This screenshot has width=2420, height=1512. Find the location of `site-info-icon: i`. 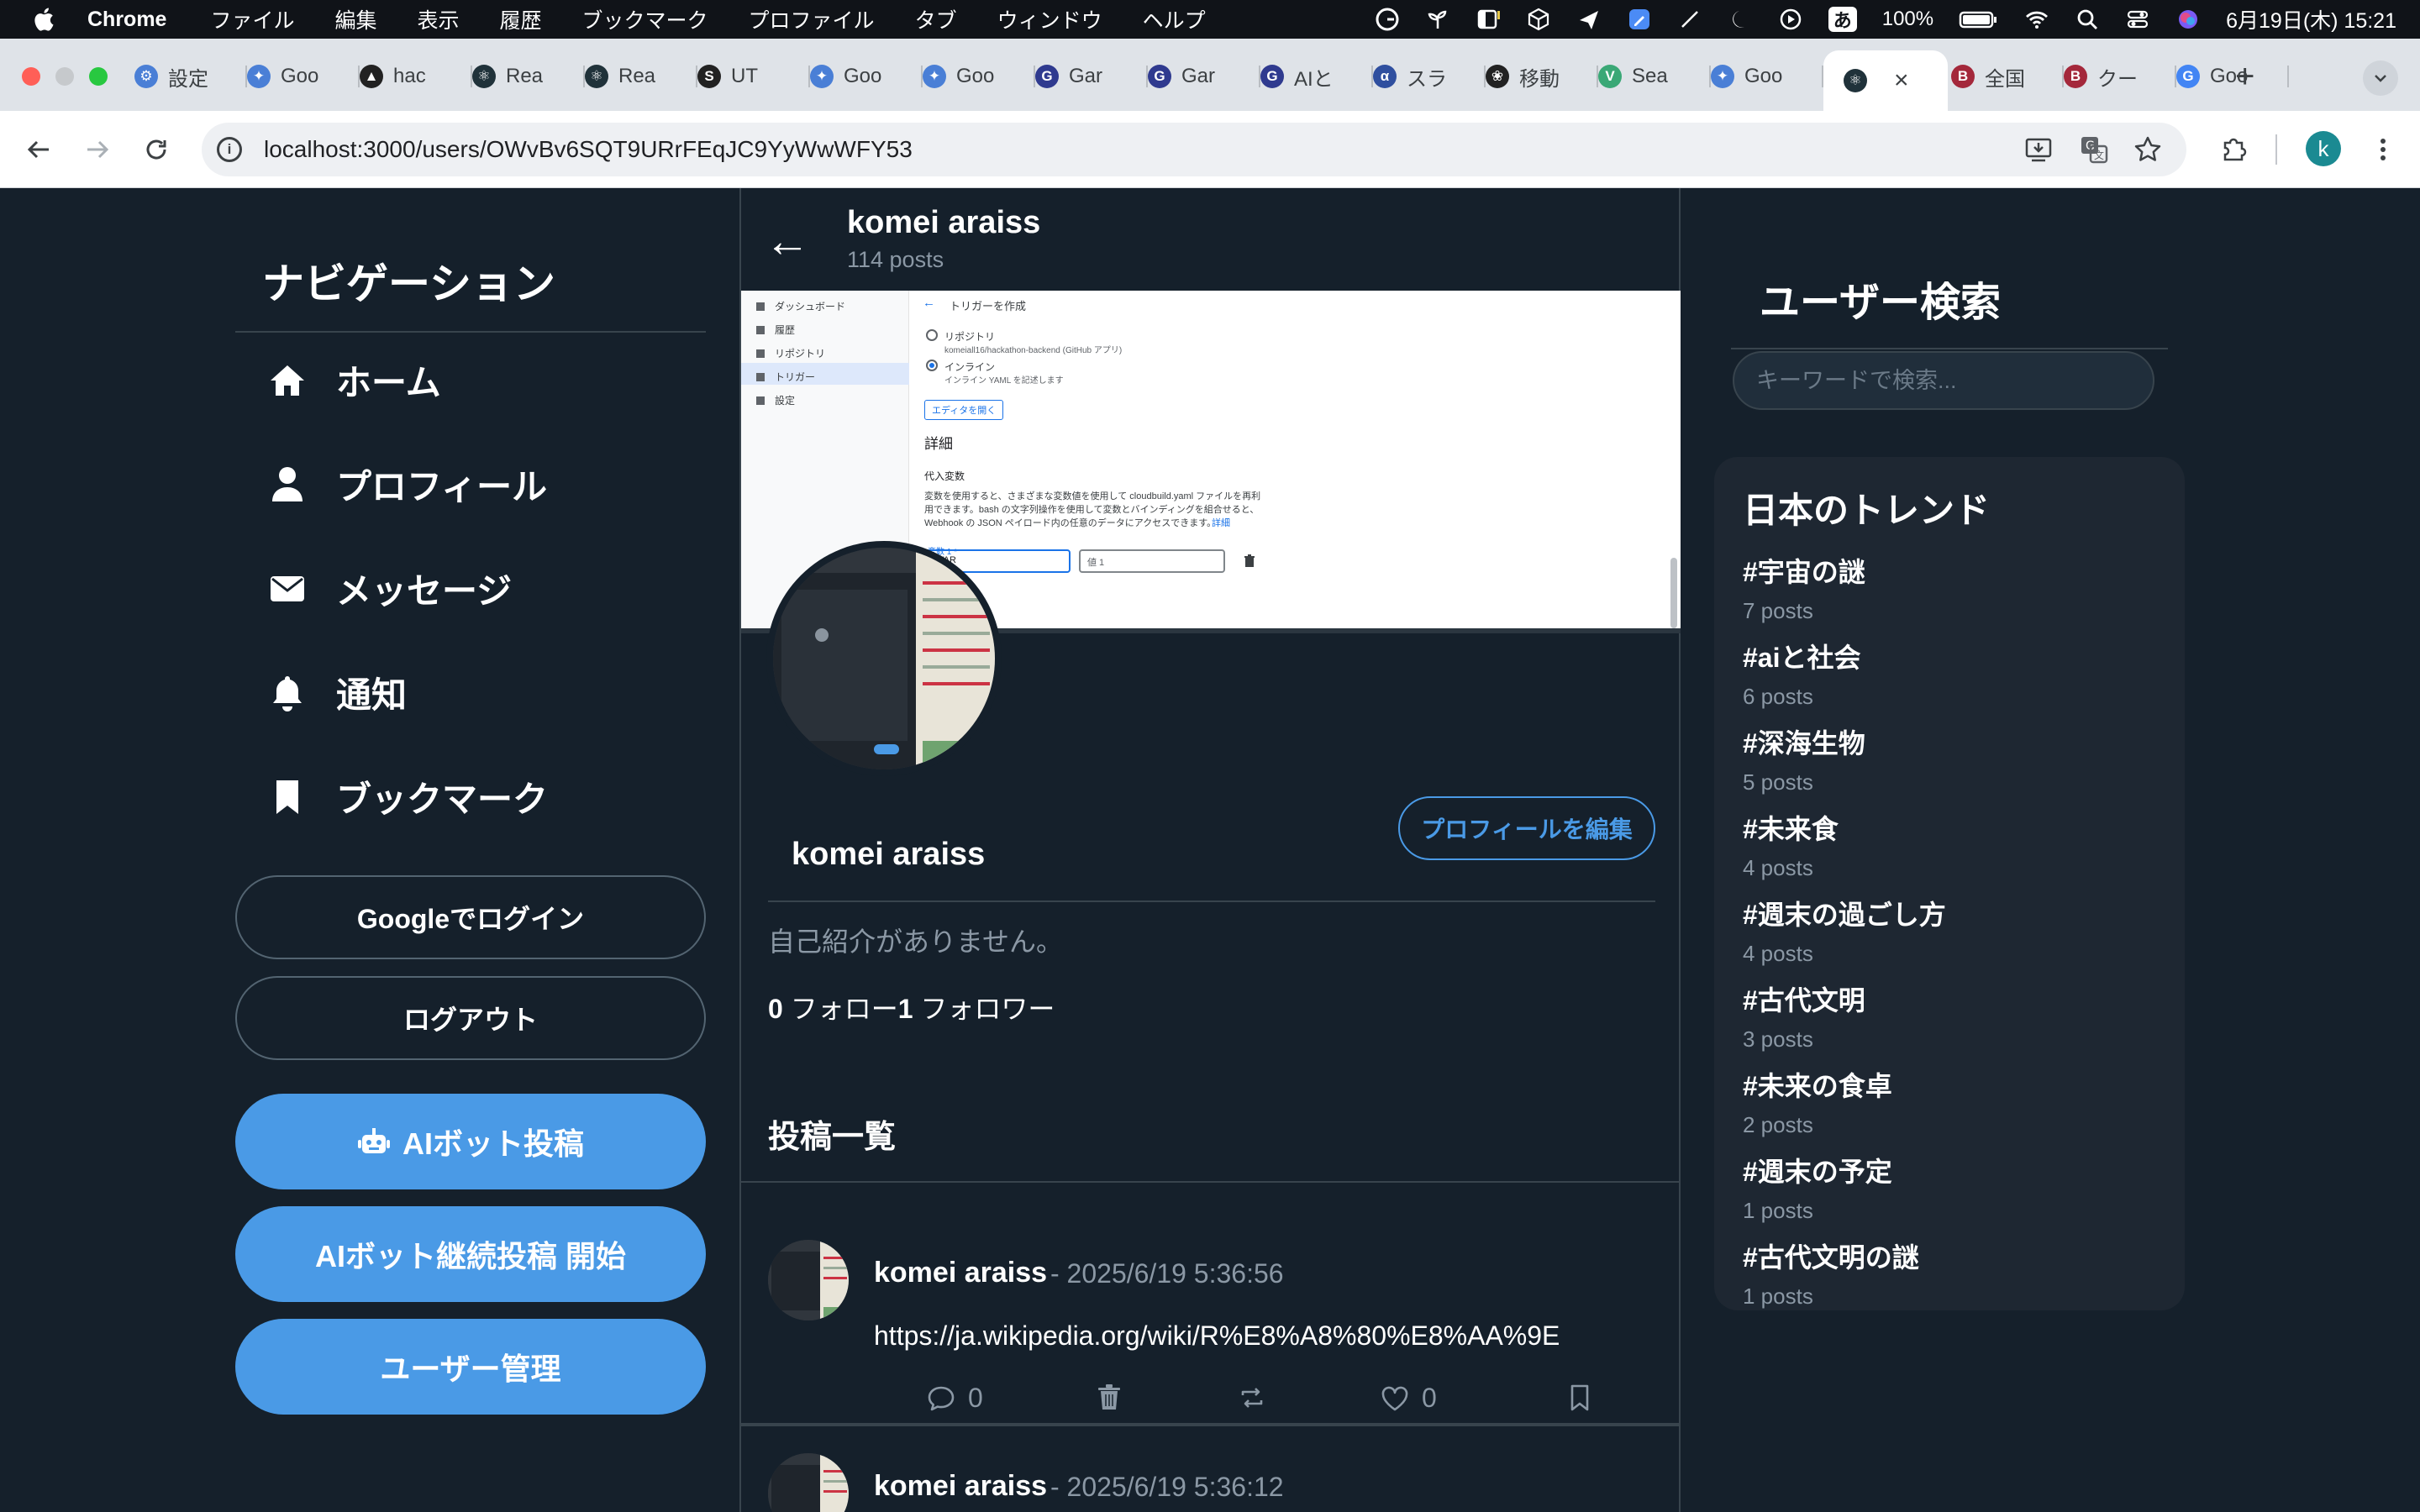

site-info-icon: i is located at coordinates (229, 149).